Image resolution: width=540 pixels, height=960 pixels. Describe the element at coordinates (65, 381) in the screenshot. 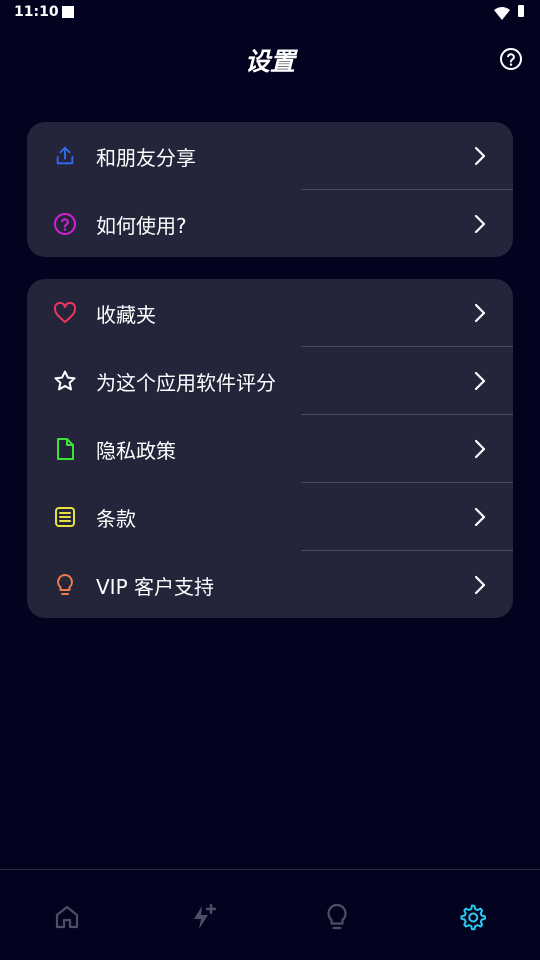

I see `star-icon` at that location.